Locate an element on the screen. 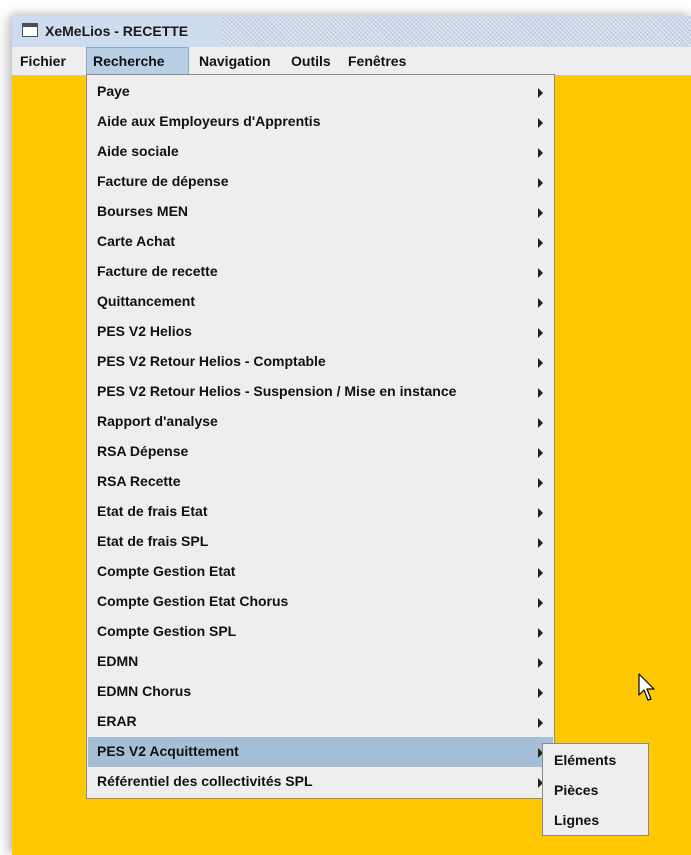 The height and width of the screenshot is (855, 691). menu-item-referentiel-collectivites-spl: Référentiel des collectivités SPL is located at coordinates (320, 782).